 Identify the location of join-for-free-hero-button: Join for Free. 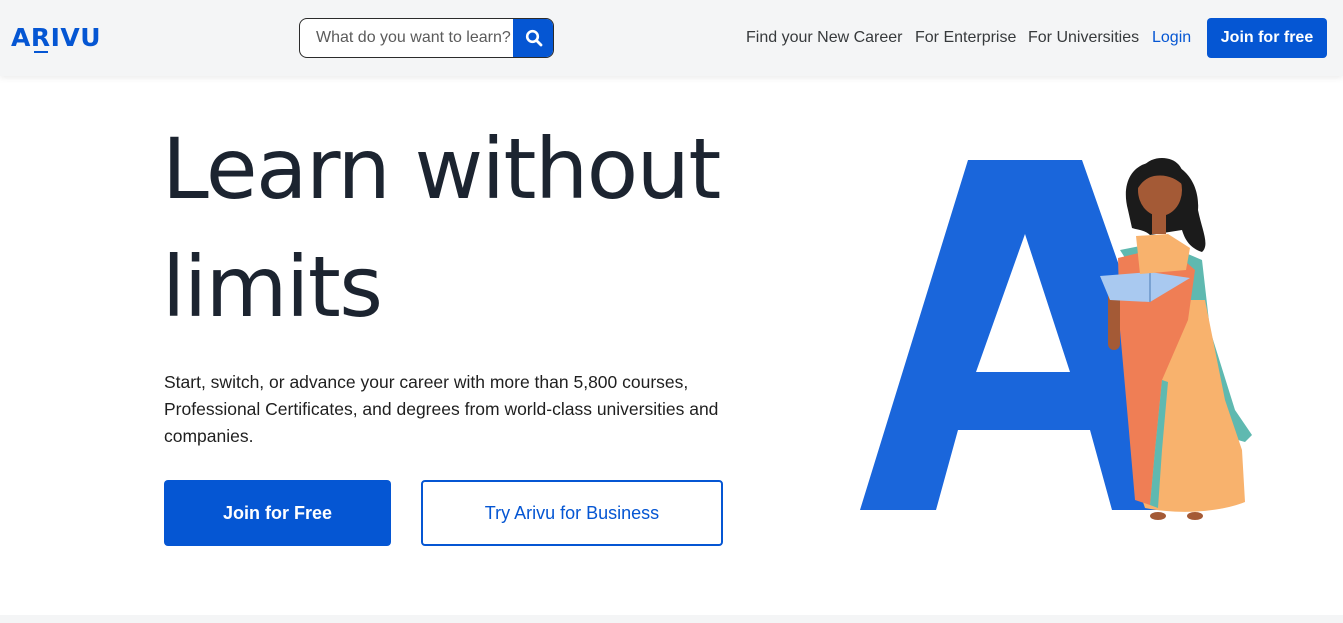
(277, 513).